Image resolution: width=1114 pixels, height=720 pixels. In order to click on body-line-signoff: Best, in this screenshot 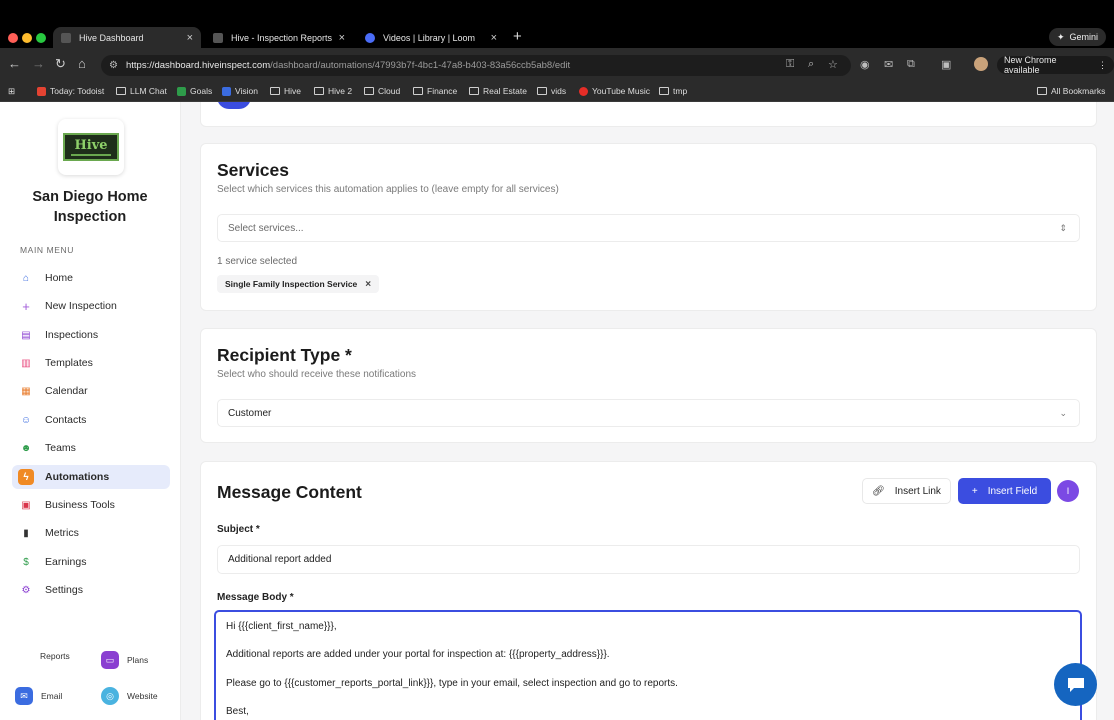, I will do `click(237, 711)`.